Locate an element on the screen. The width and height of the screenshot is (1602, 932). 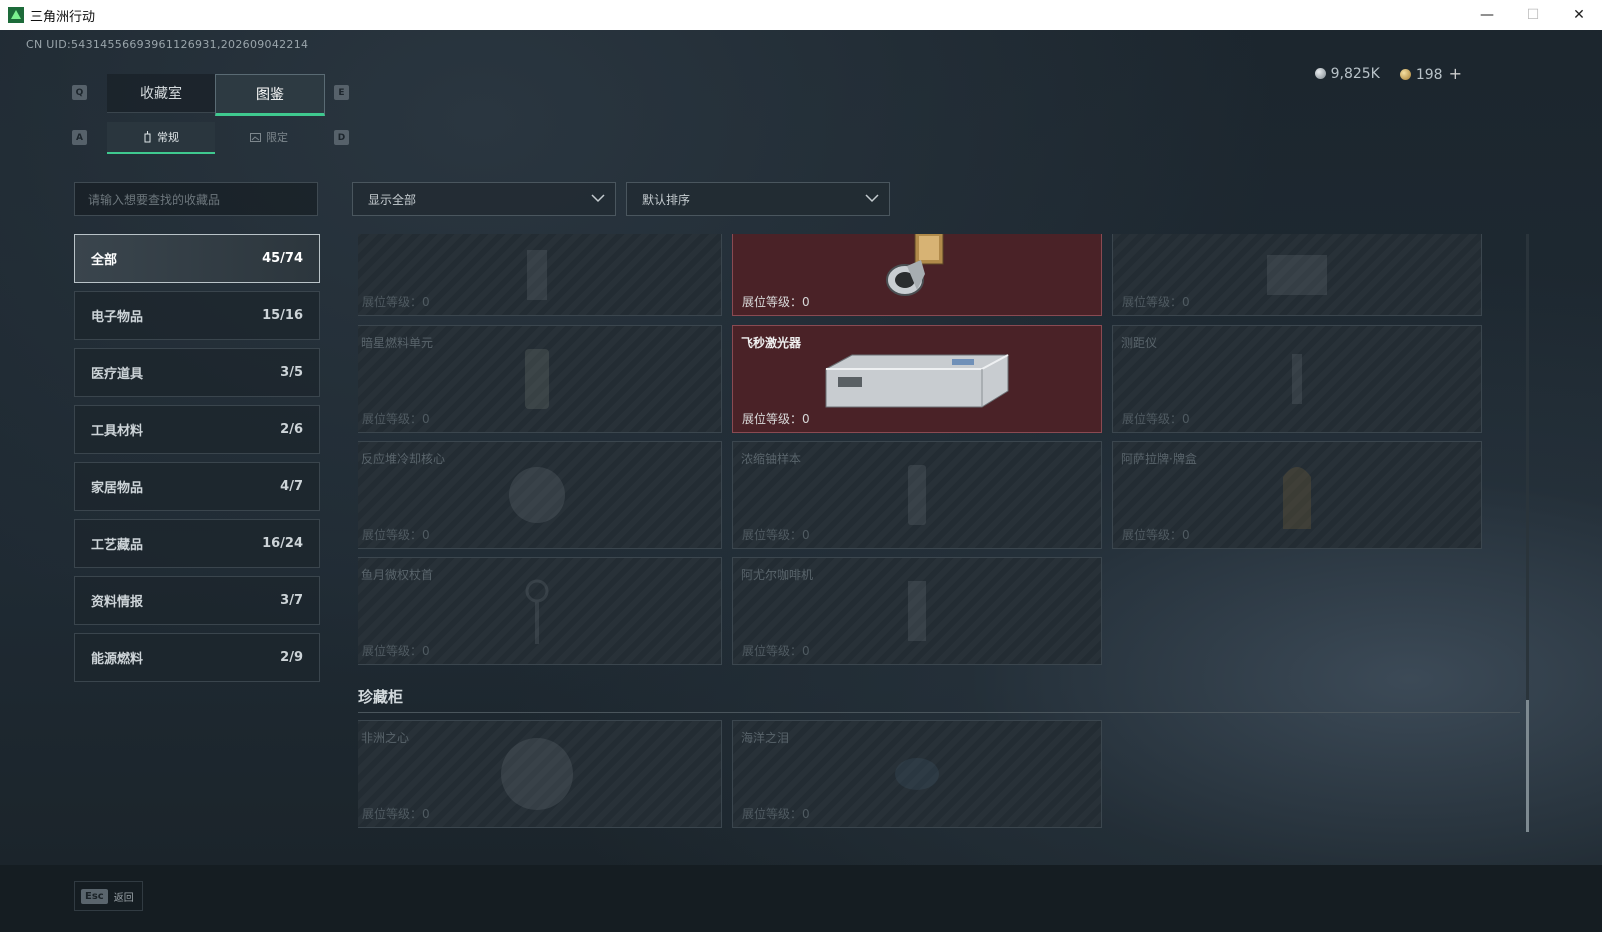
ocean-tear-icon is located at coordinates (917, 774).